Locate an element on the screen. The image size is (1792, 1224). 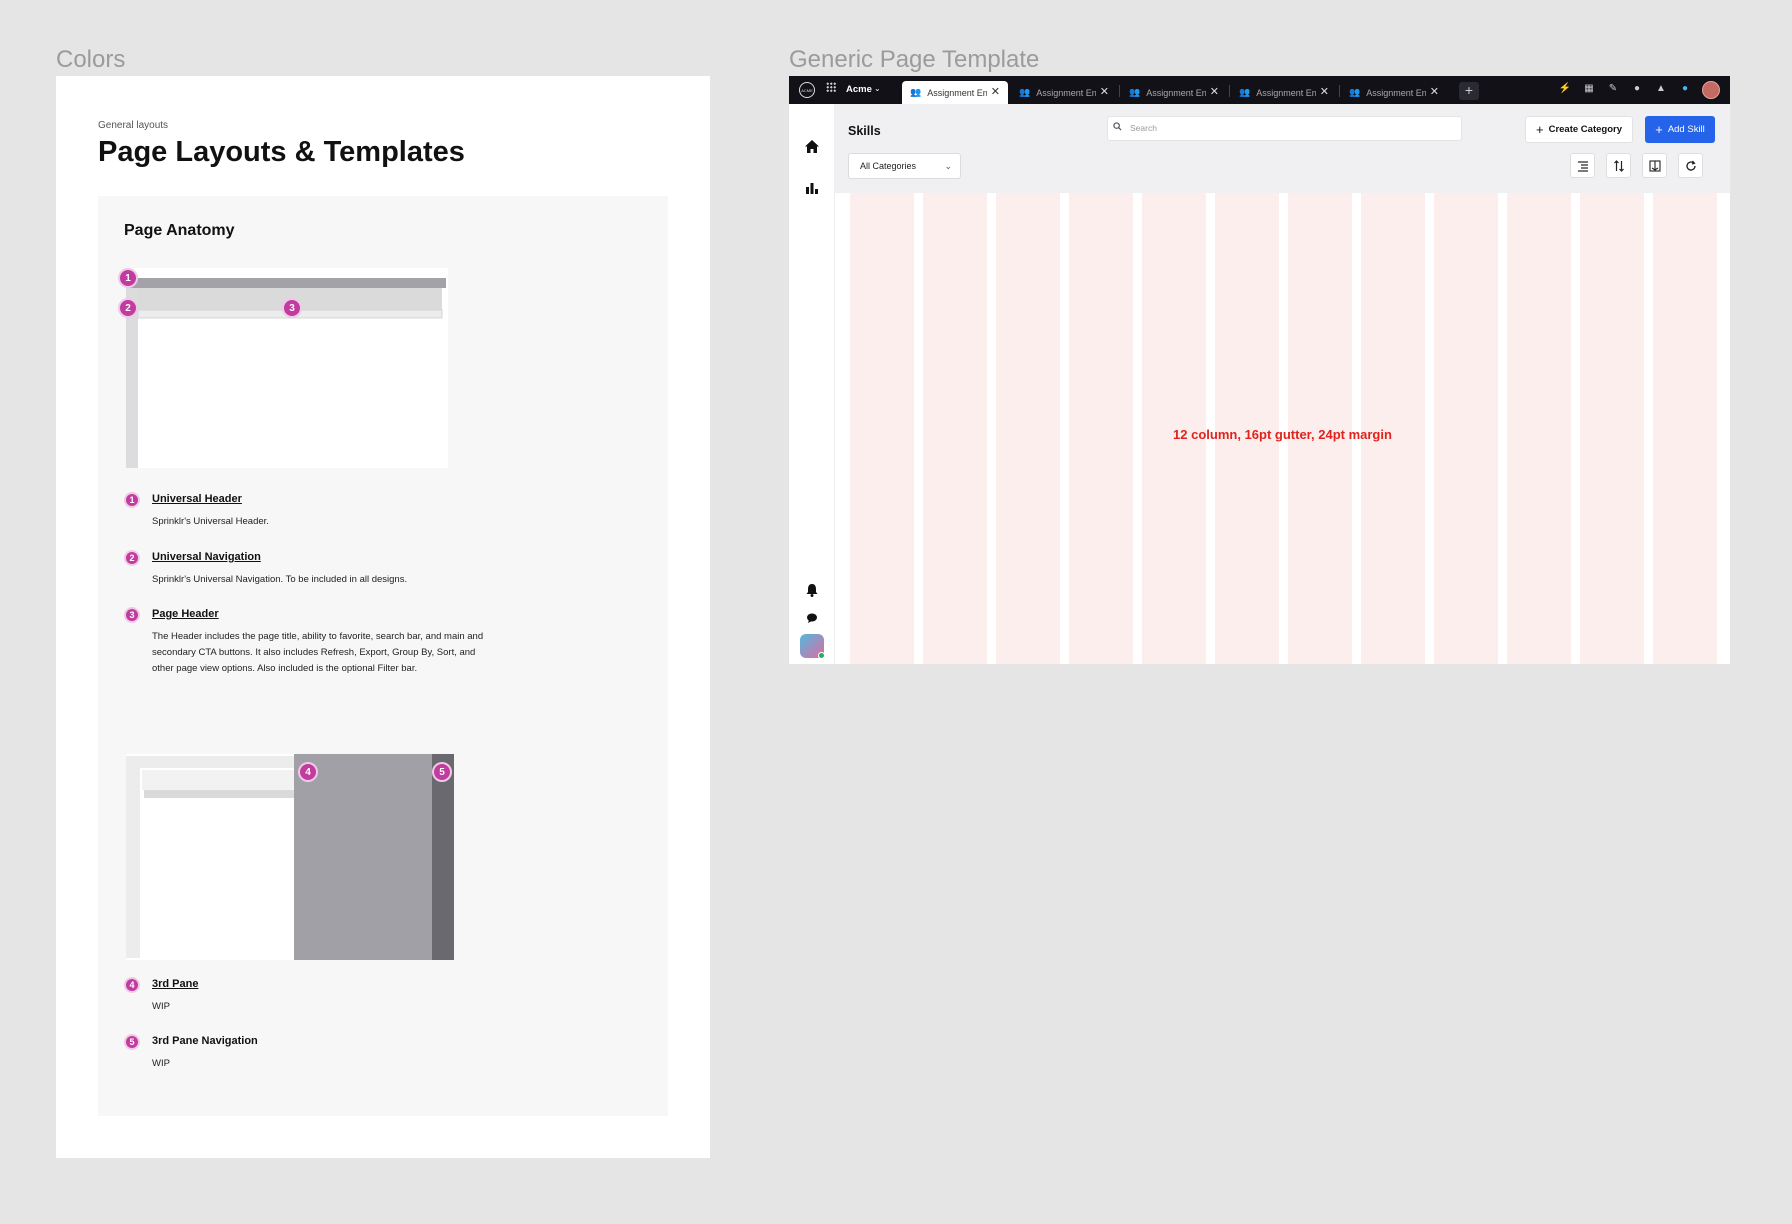
item-title-1: Universal Header is located at coordinates (197, 499).